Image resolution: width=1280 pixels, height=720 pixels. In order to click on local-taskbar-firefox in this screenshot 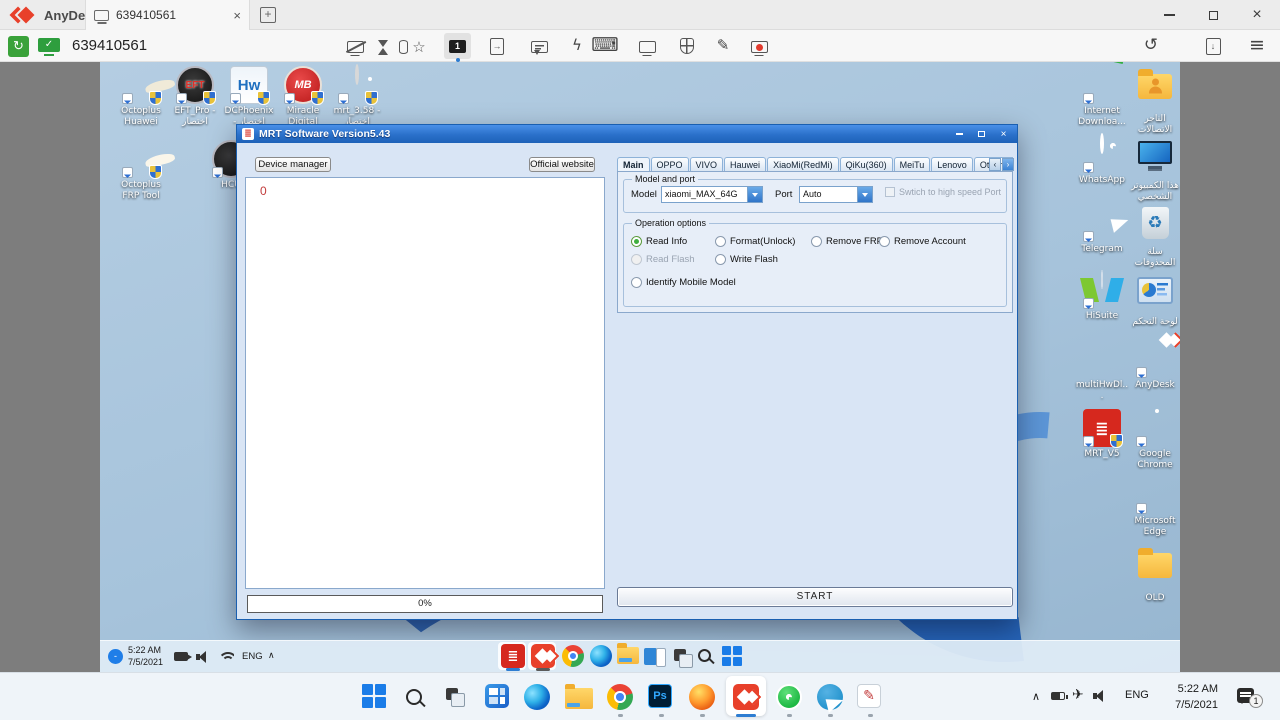, I will do `click(702, 697)`.